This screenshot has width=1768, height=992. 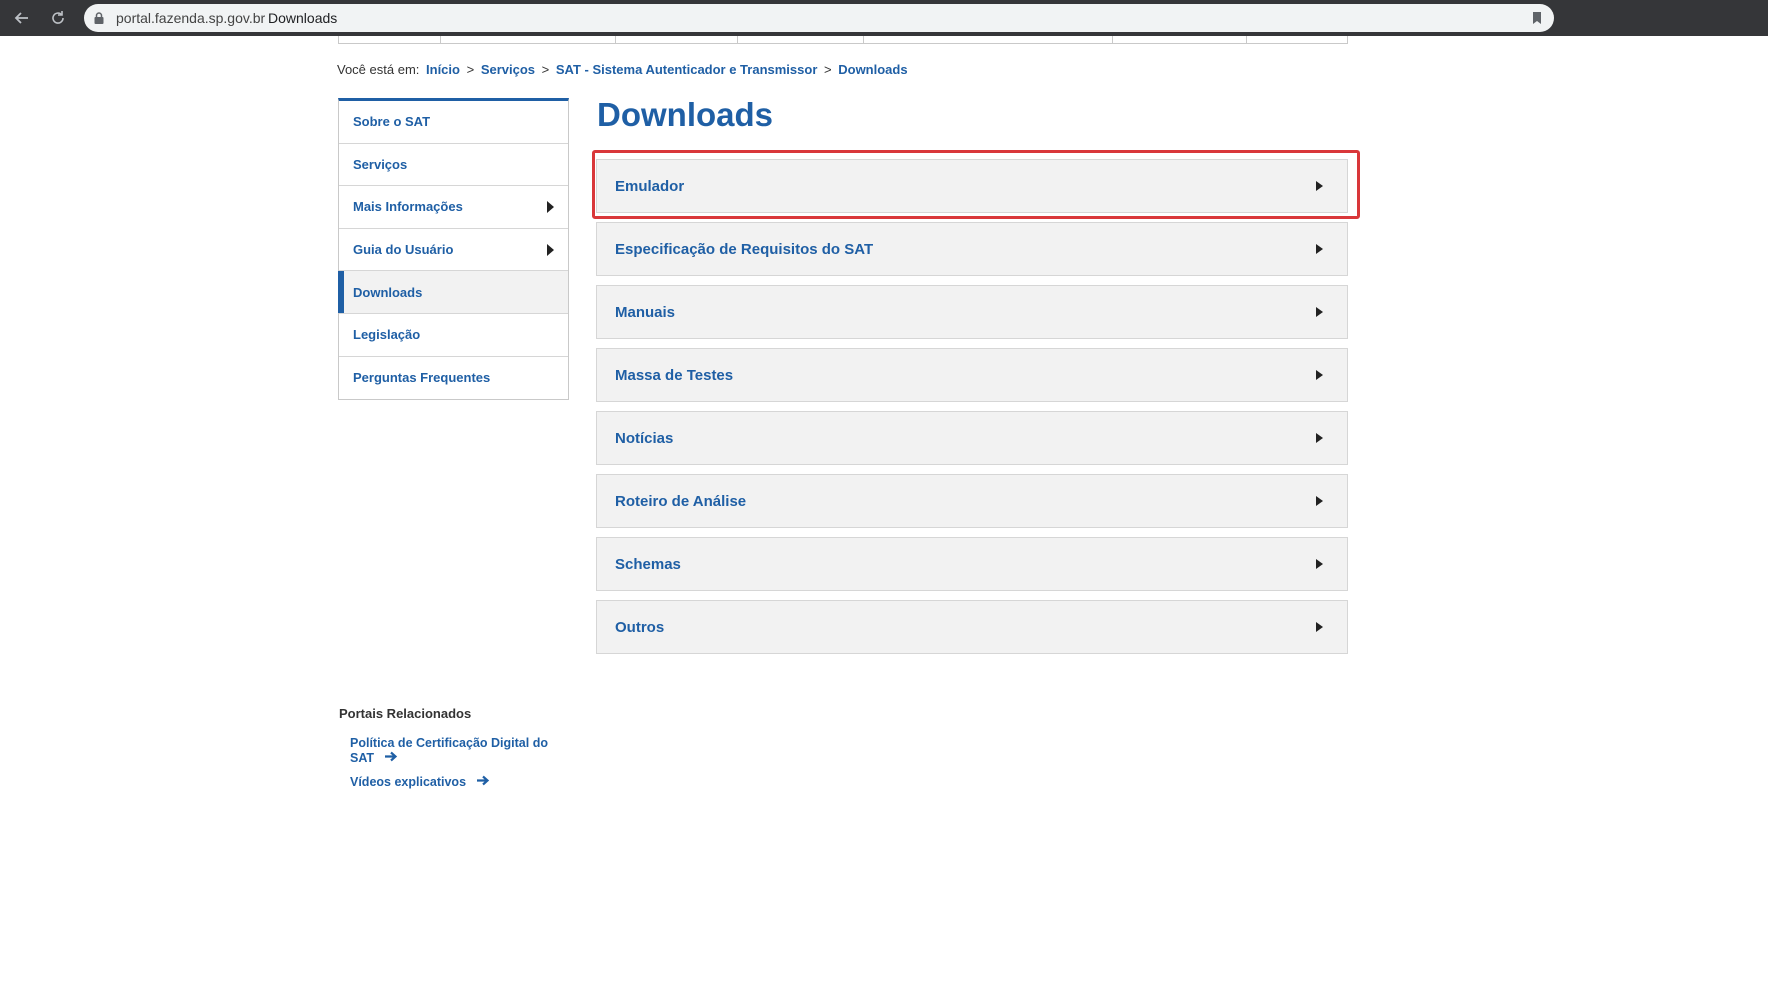 I want to click on sidebar-item-perguntas-frequentes: Perguntas Frequentes, so click(x=453, y=378).